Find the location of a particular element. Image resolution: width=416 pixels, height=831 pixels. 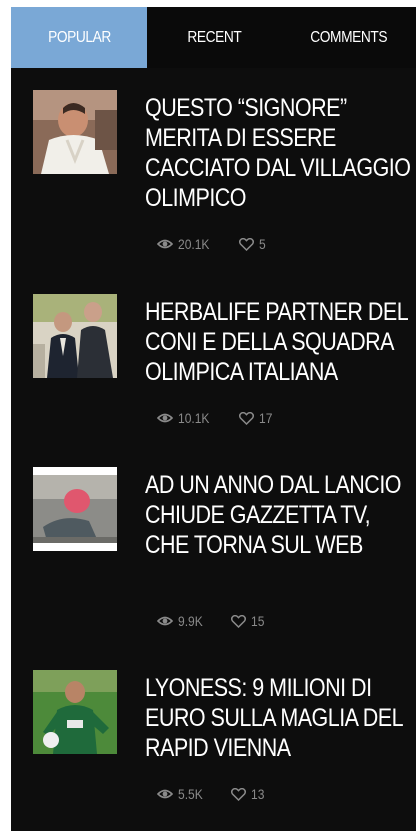

tab-recent: RECENT is located at coordinates (214, 37).